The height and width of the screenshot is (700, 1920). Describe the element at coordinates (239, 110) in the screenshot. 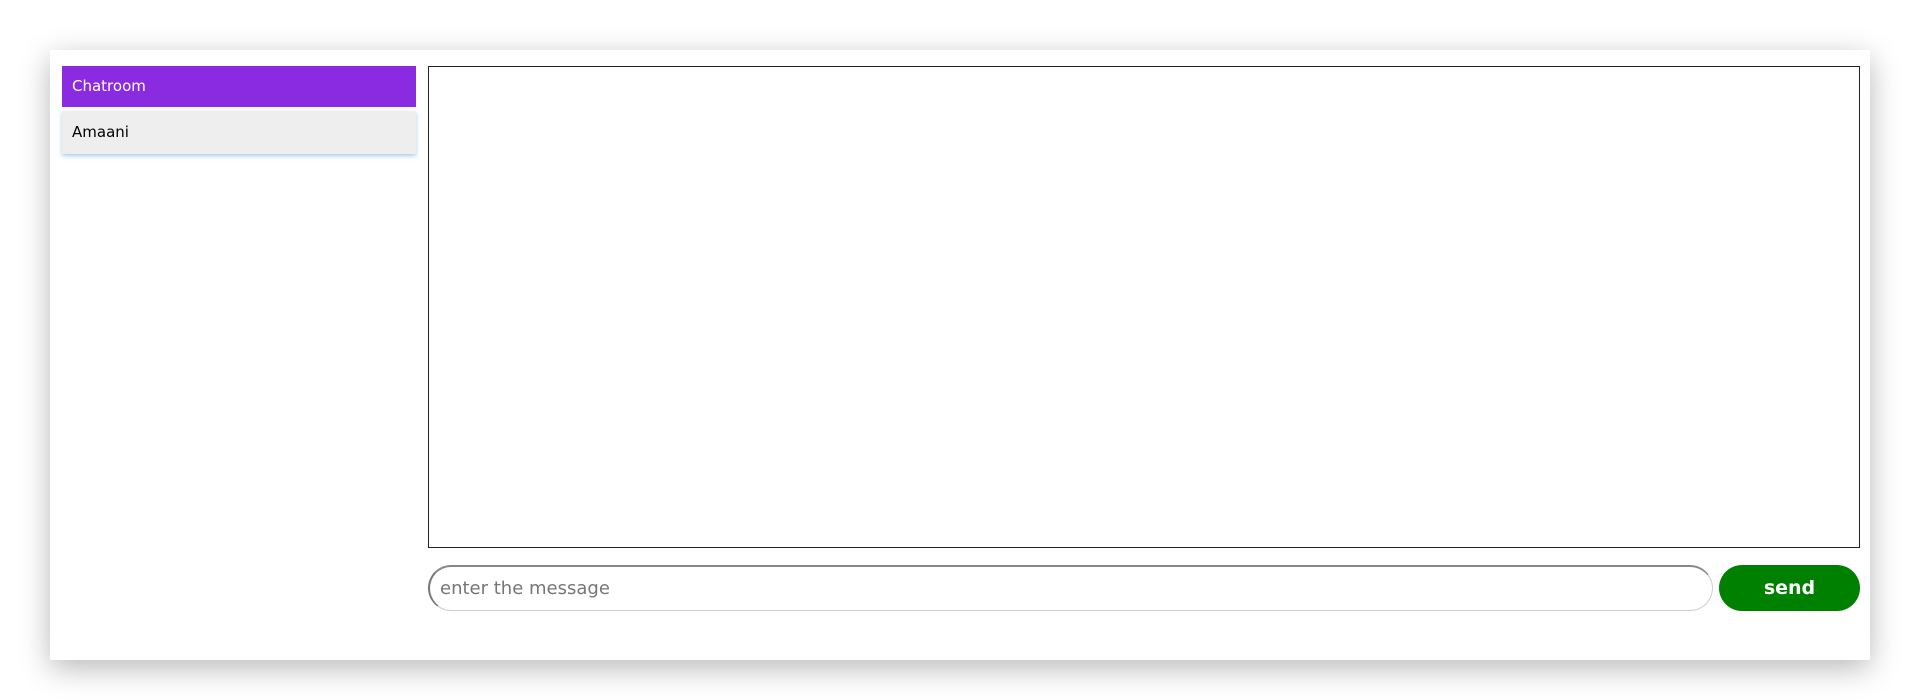

I see `room-sidebar: Chatroom Amaani` at that location.